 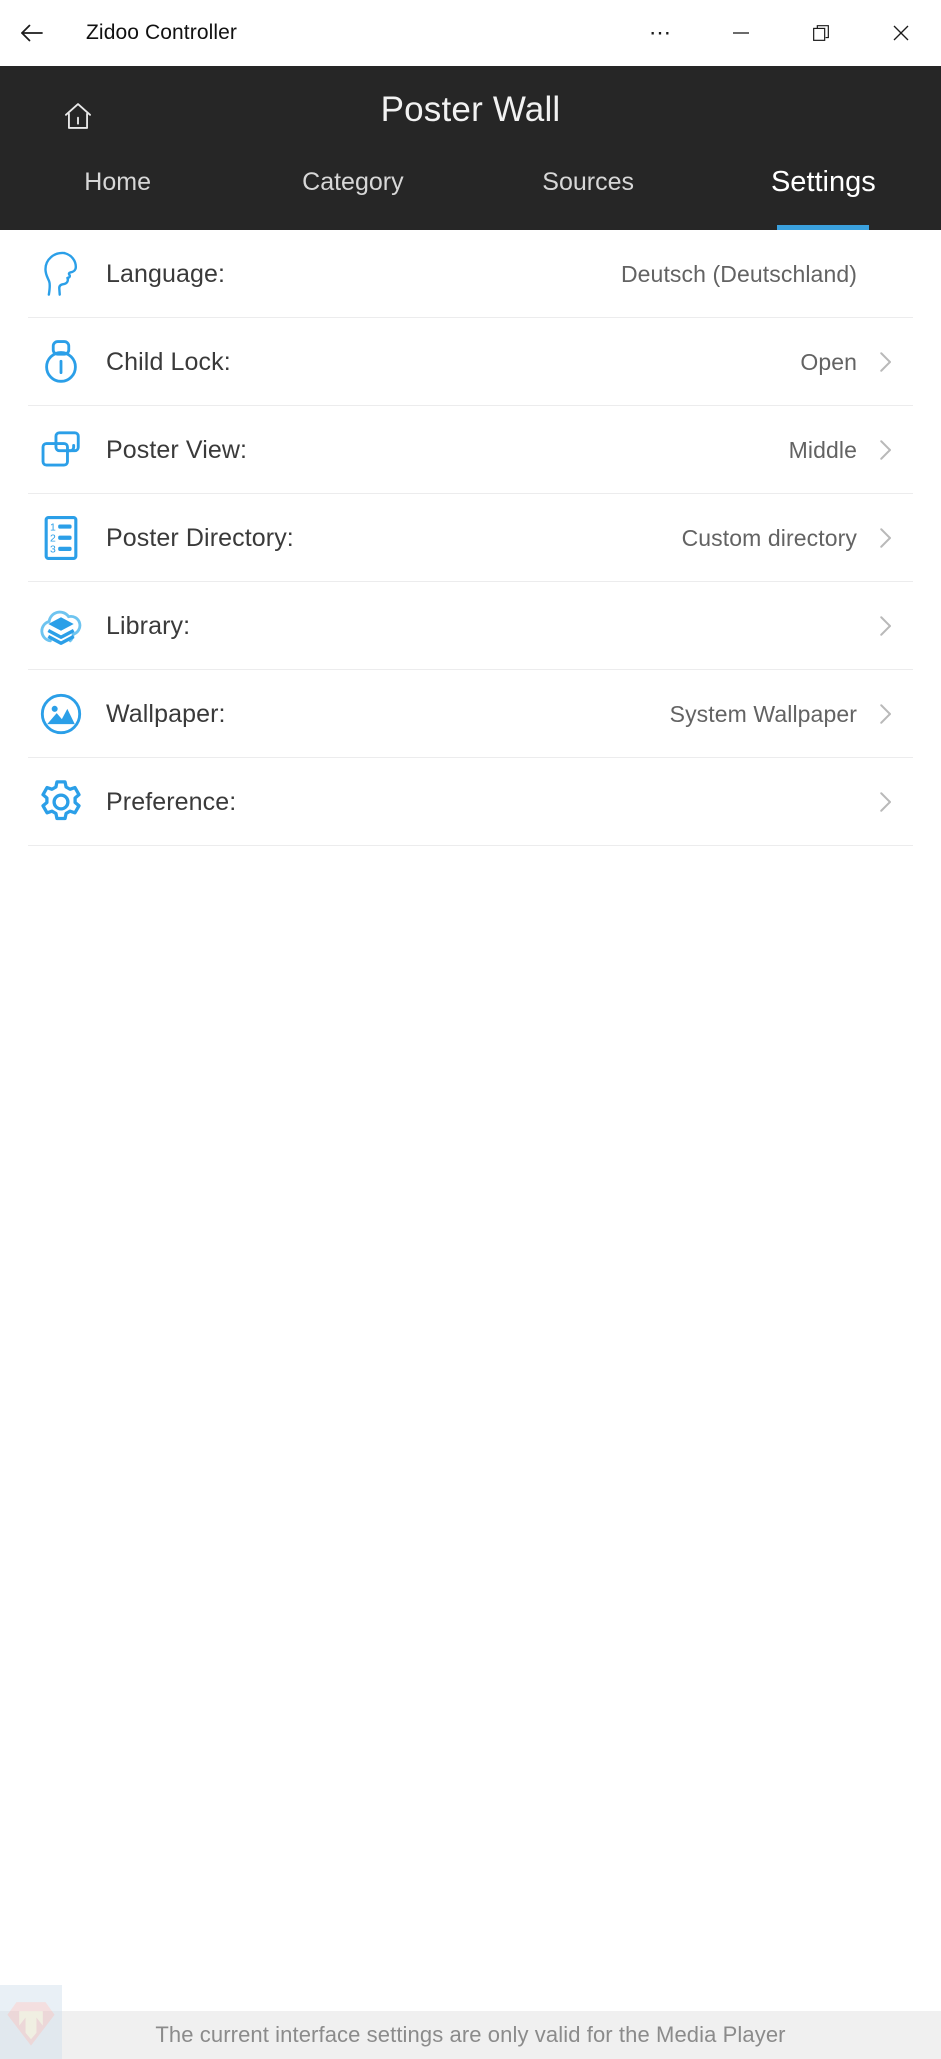 I want to click on more-options-icon: ⋯, so click(x=661, y=33).